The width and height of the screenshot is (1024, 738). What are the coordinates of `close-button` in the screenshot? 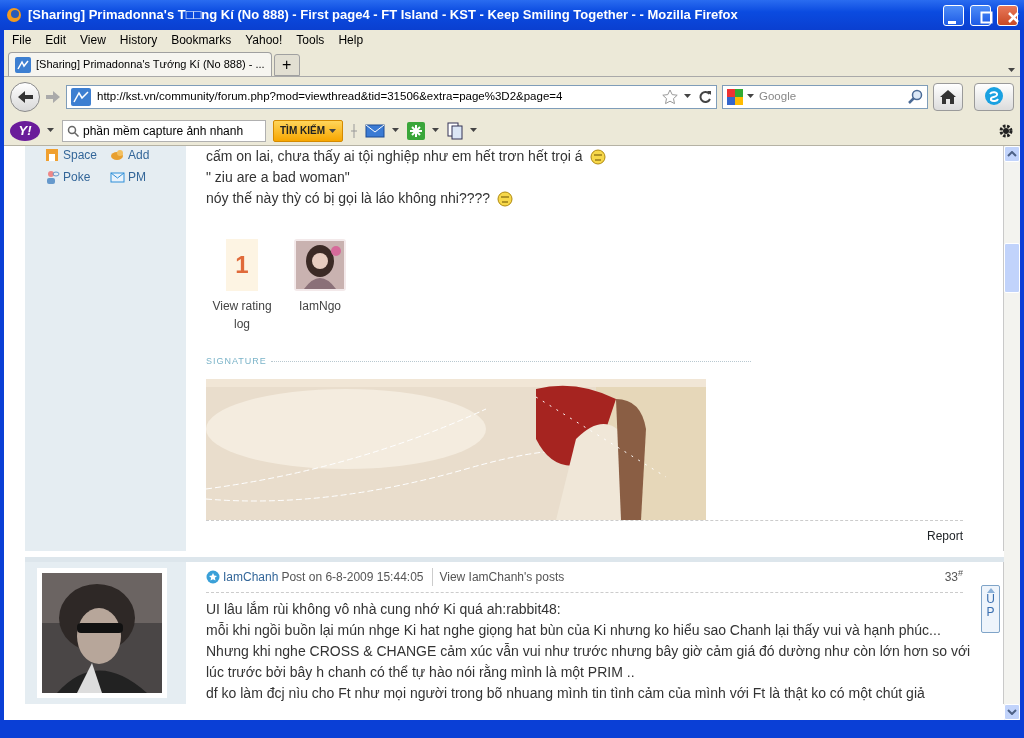 It's located at (1007, 15).